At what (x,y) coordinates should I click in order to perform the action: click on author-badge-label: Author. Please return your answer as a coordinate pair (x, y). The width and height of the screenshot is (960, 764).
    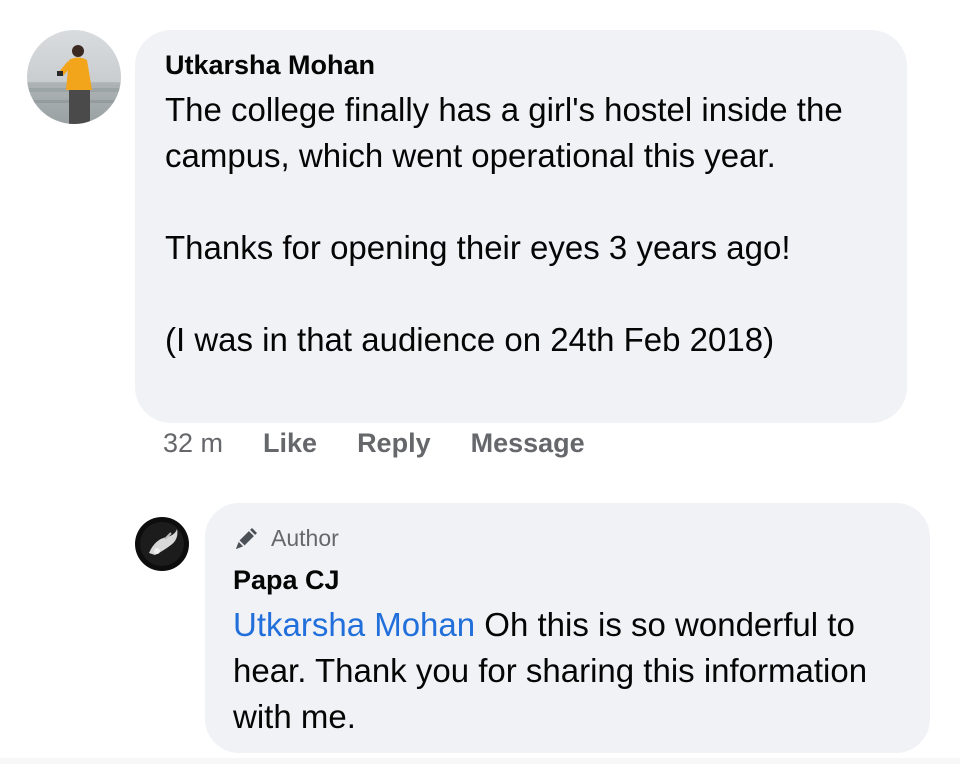
    Looking at the image, I should click on (305, 537).